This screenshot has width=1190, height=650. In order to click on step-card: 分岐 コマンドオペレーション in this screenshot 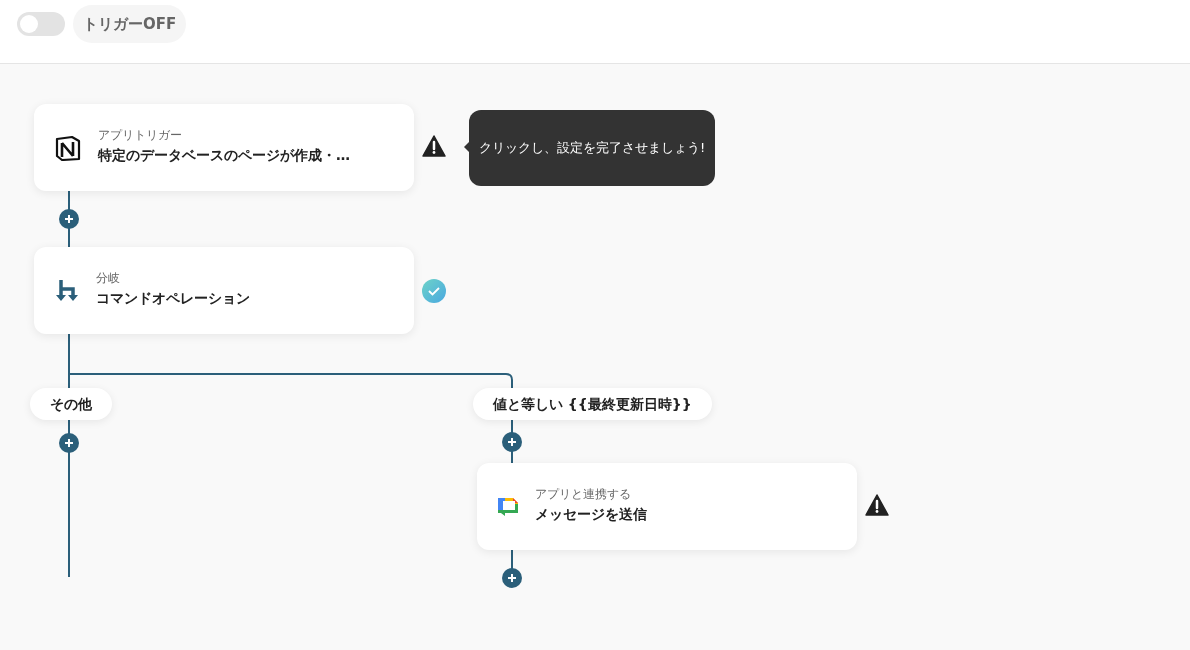, I will do `click(224, 290)`.